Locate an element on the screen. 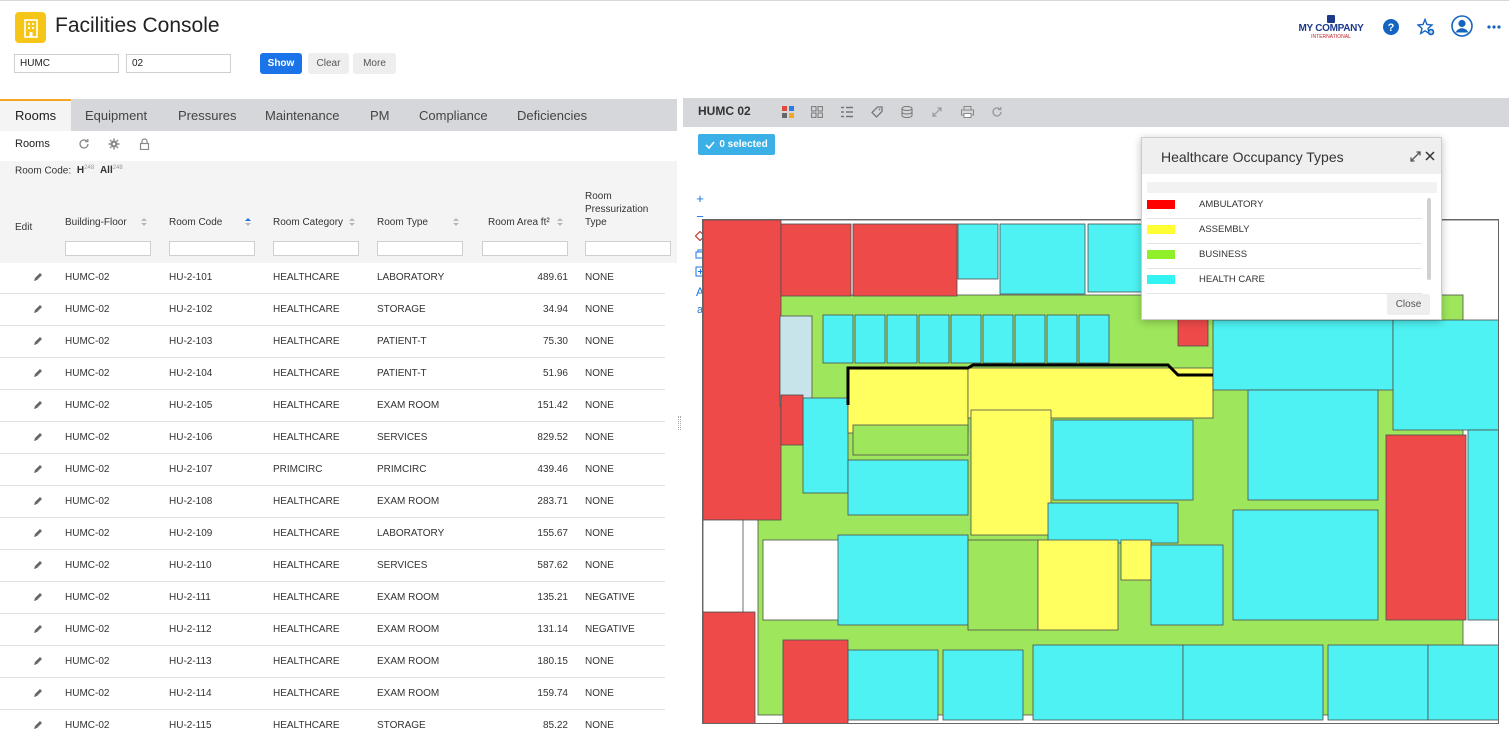 The width and height of the screenshot is (1509, 739). tab-deficiencies: Deficiencies is located at coordinates (552, 115).